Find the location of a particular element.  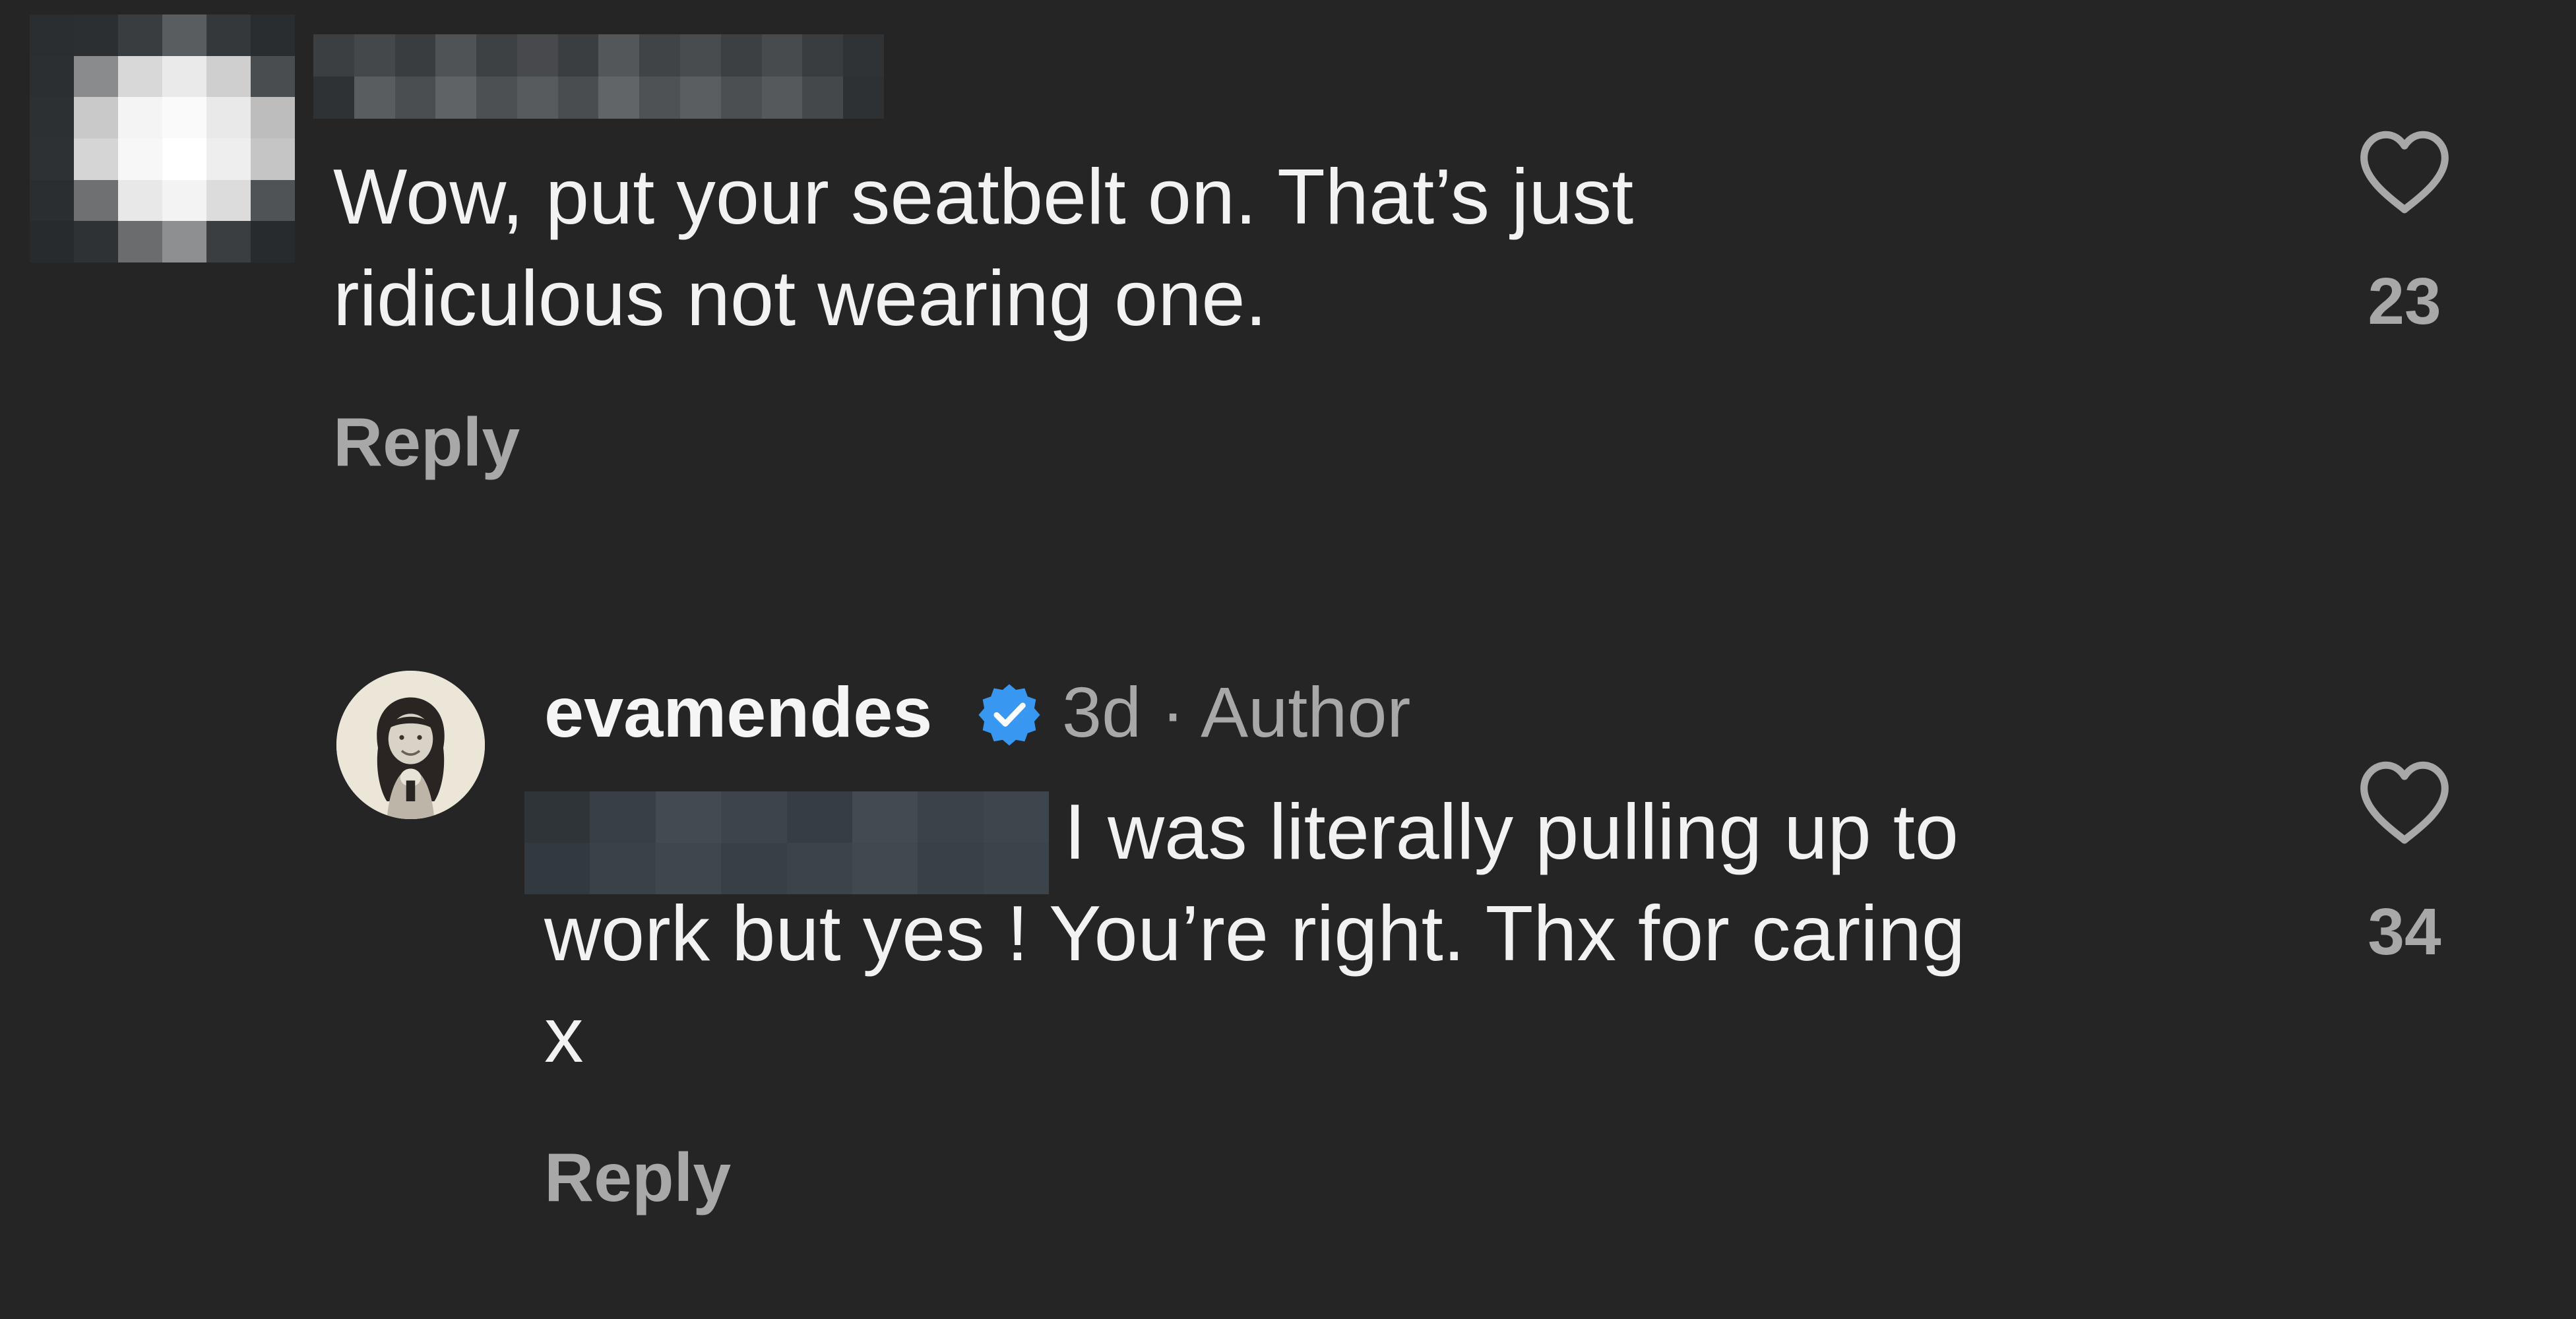

author-label: Author is located at coordinates (1306, 712).